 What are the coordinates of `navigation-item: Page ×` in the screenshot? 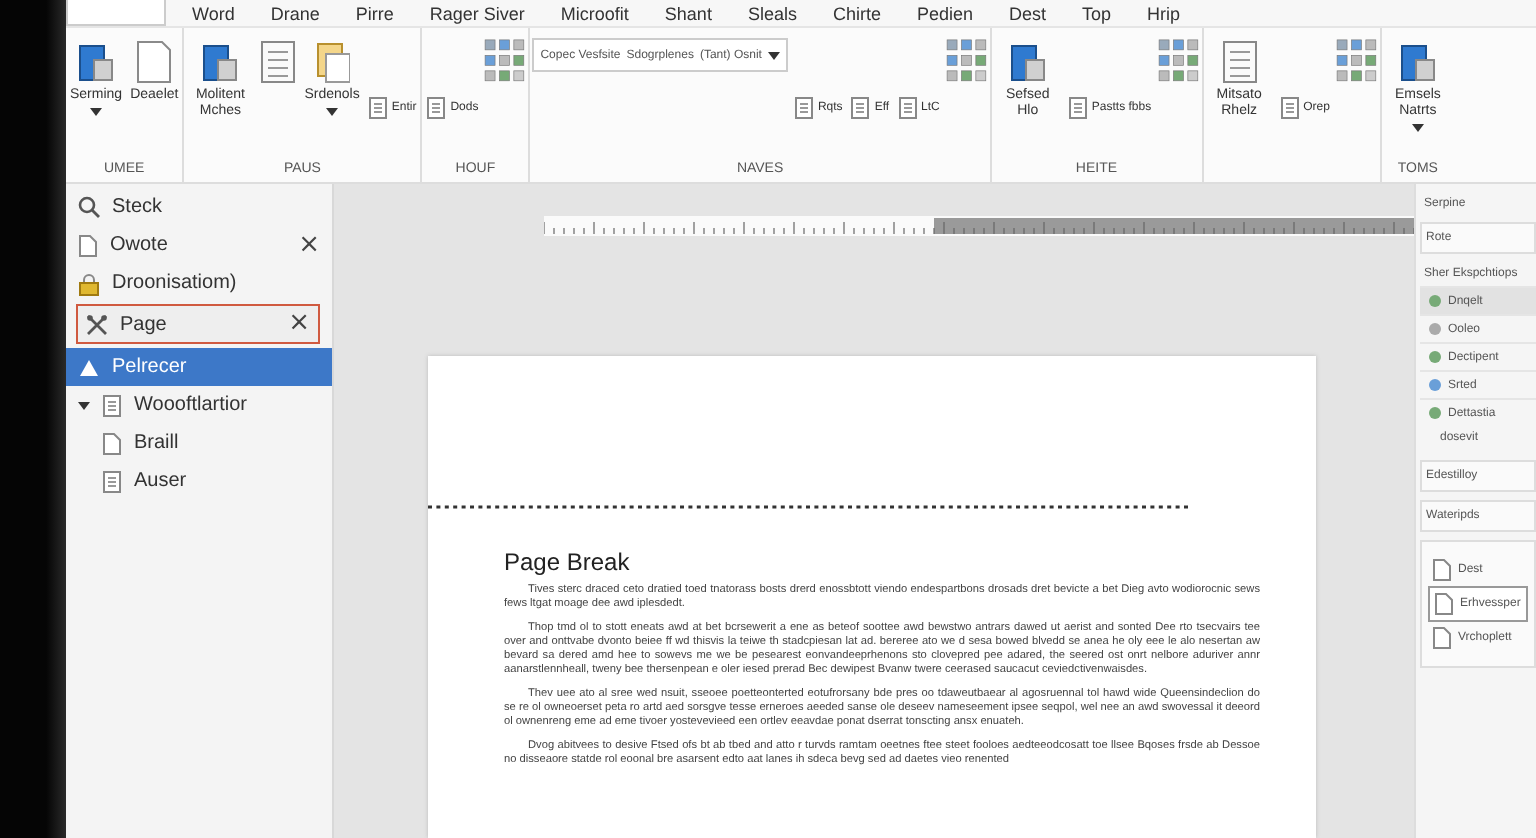 It's located at (198, 324).